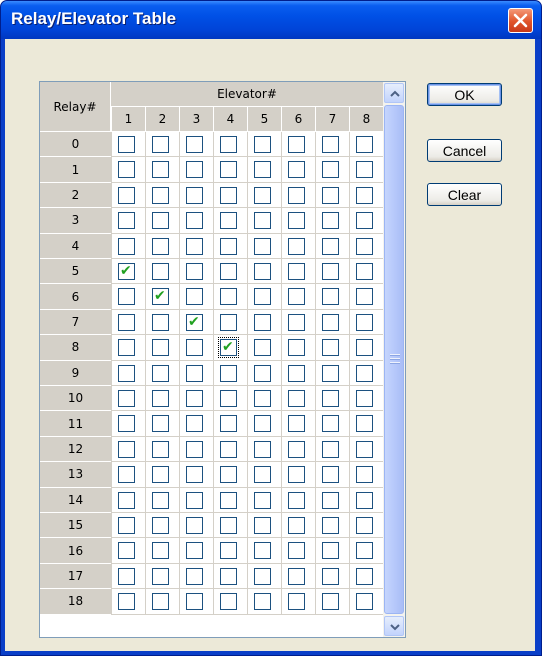  Describe the element at coordinates (394, 626) in the screenshot. I see `scroll-down-button` at that location.